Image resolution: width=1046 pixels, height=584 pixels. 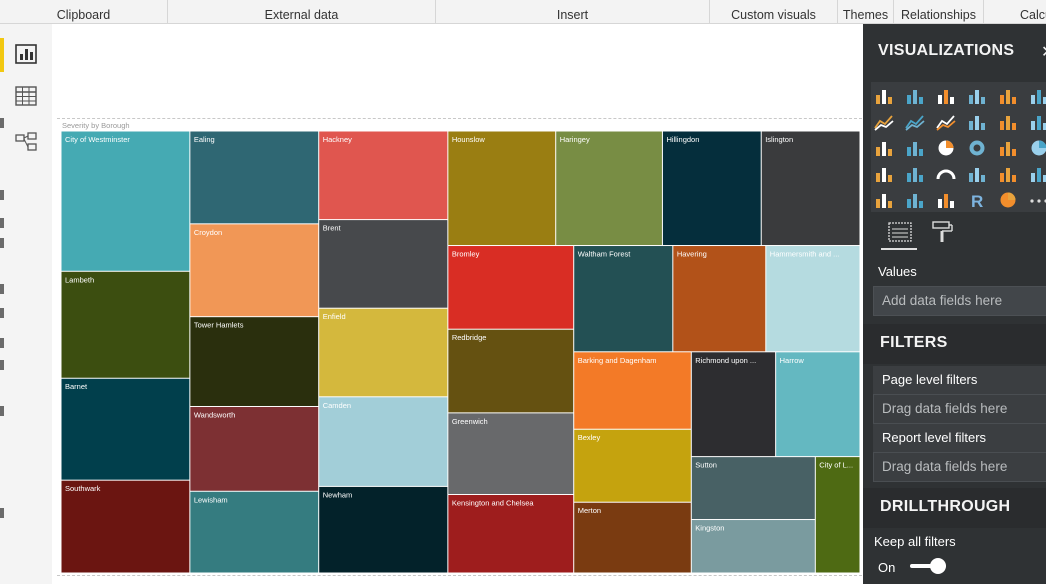 I want to click on visual-title: Severity by Borough, so click(x=96, y=125).